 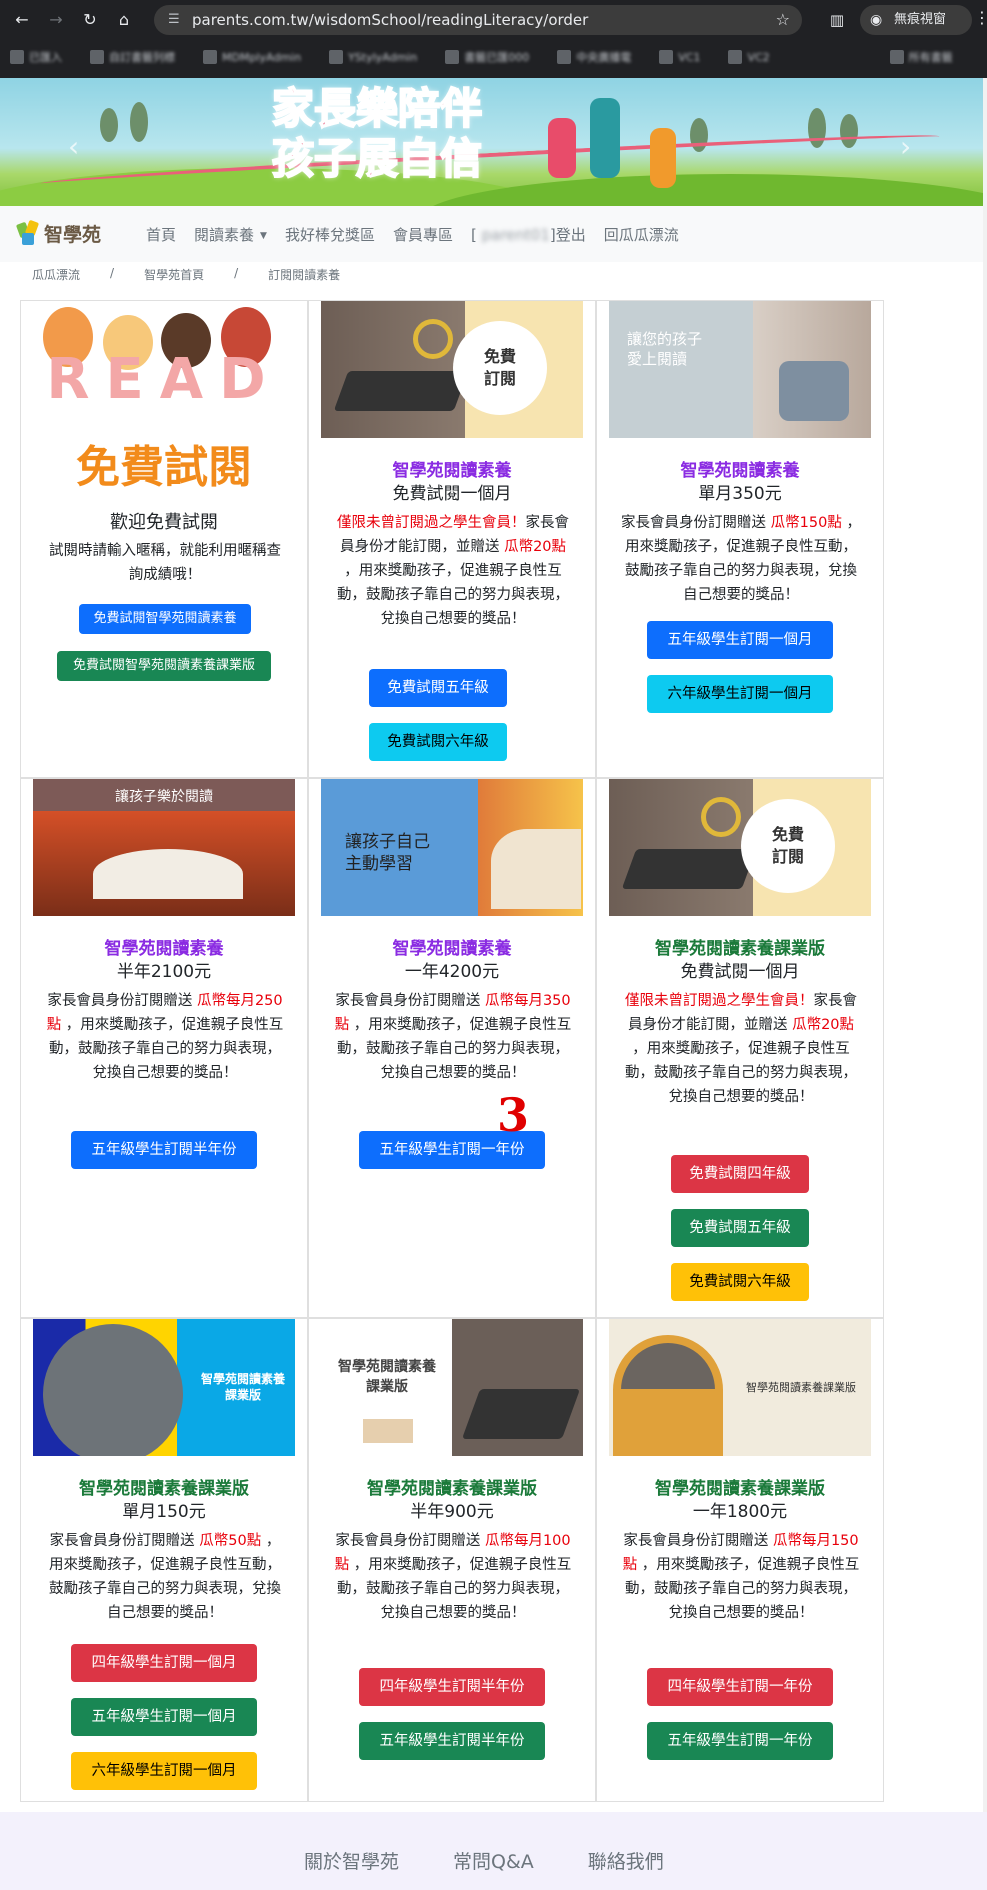 What do you see at coordinates (876, 20) in the screenshot?
I see `incognito-icon: ◉` at bounding box center [876, 20].